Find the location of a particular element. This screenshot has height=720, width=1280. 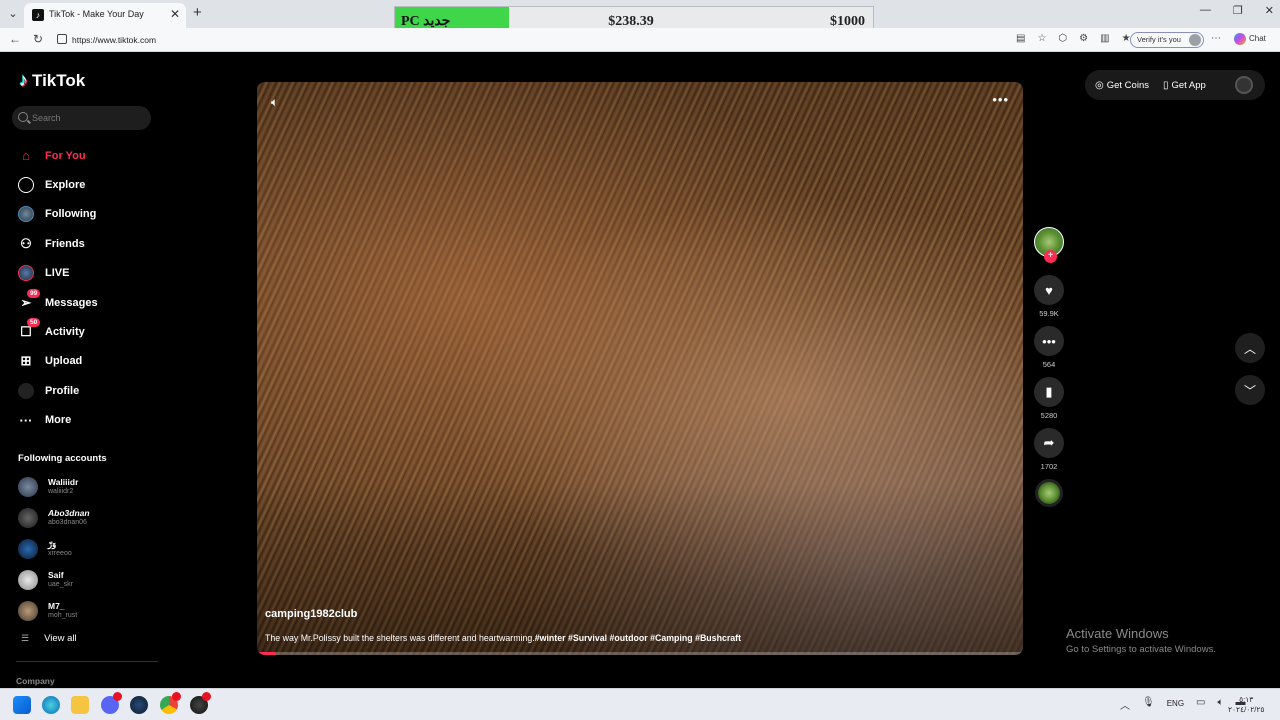

account-item: Waliiidr waliiidr2 is located at coordinates (88, 486).